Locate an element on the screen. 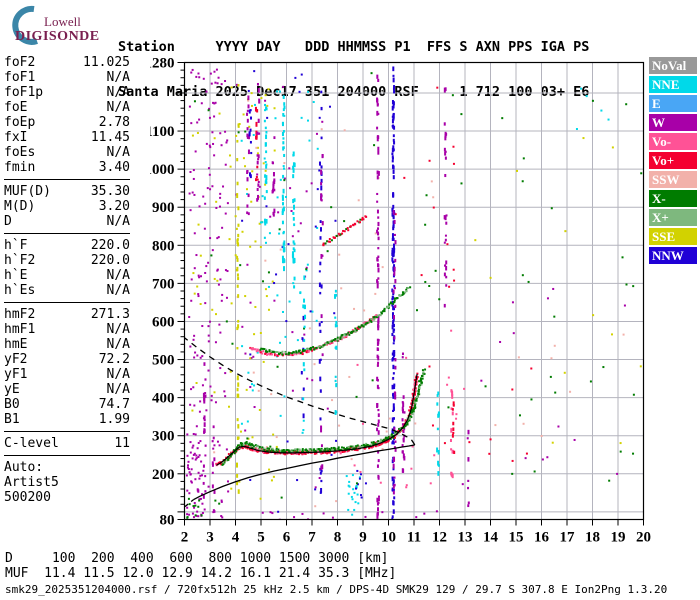  parameter-row: foE N/A is located at coordinates (67, 107).